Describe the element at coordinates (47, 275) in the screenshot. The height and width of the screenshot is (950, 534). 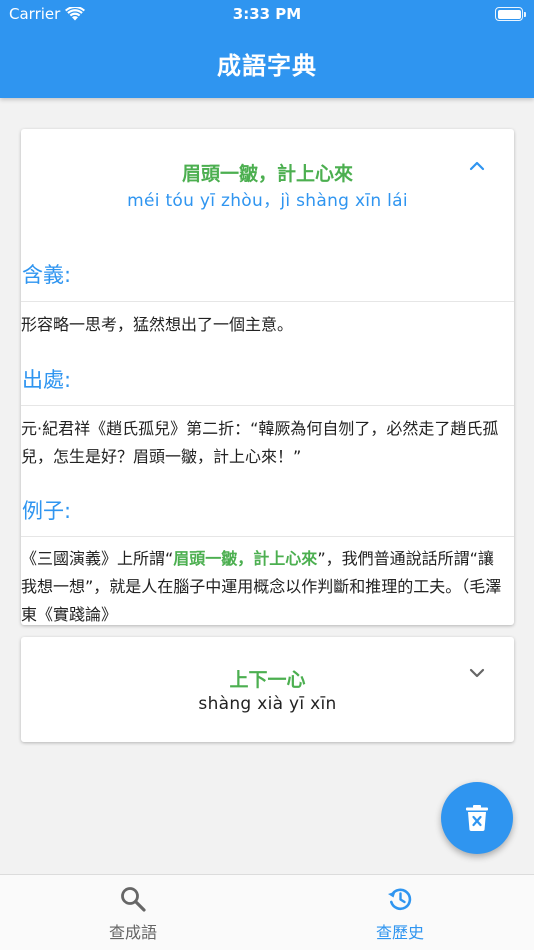
I see `meaning-label: 含義:` at that location.